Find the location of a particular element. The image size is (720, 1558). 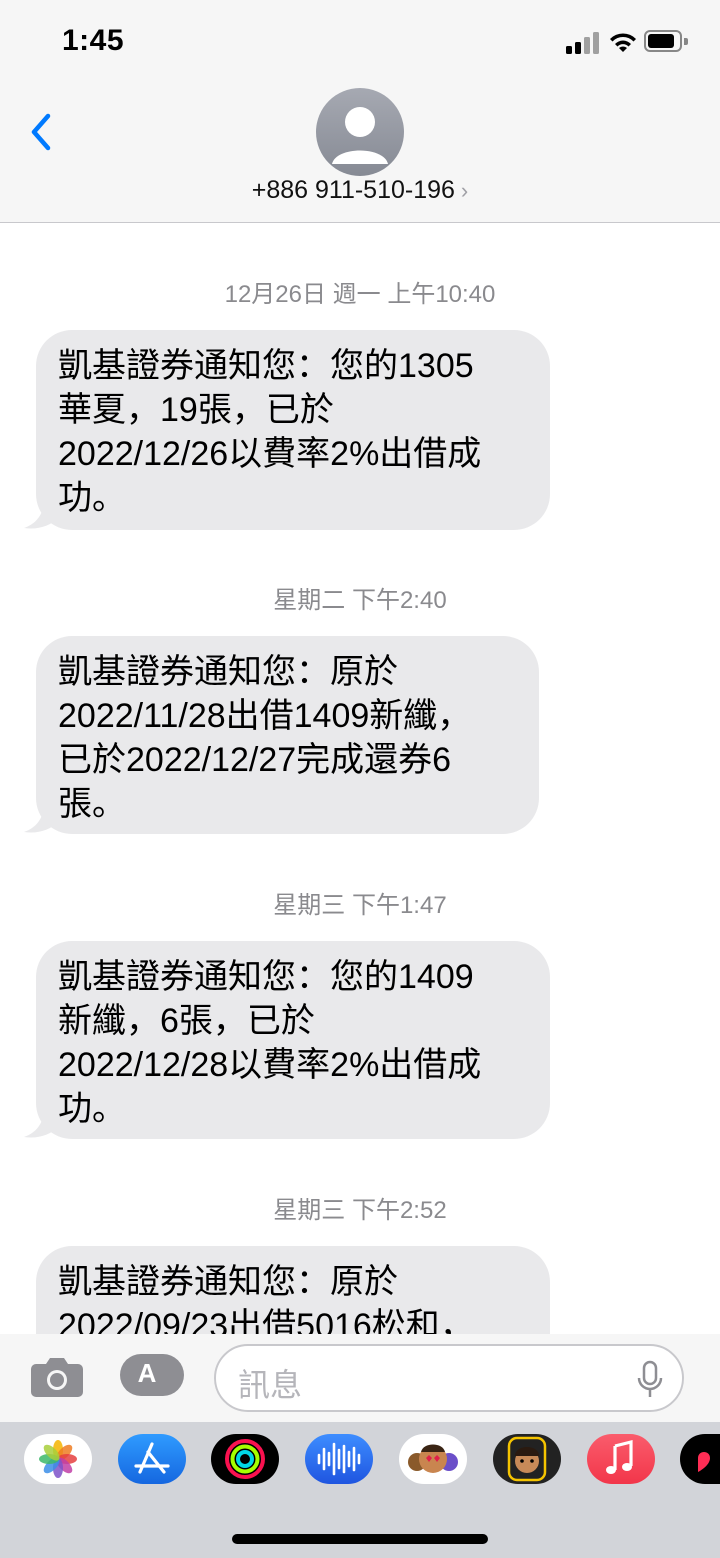

compose-bar: A 訊息 is located at coordinates (360, 1378).